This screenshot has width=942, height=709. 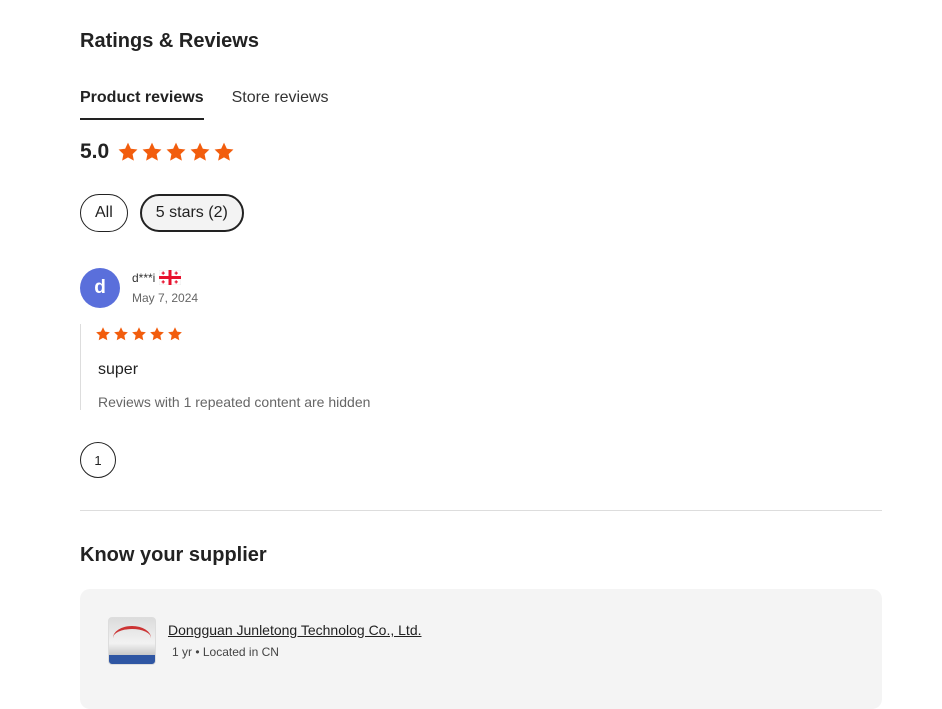 I want to click on georgia-flag-icon, so click(x=170, y=277).